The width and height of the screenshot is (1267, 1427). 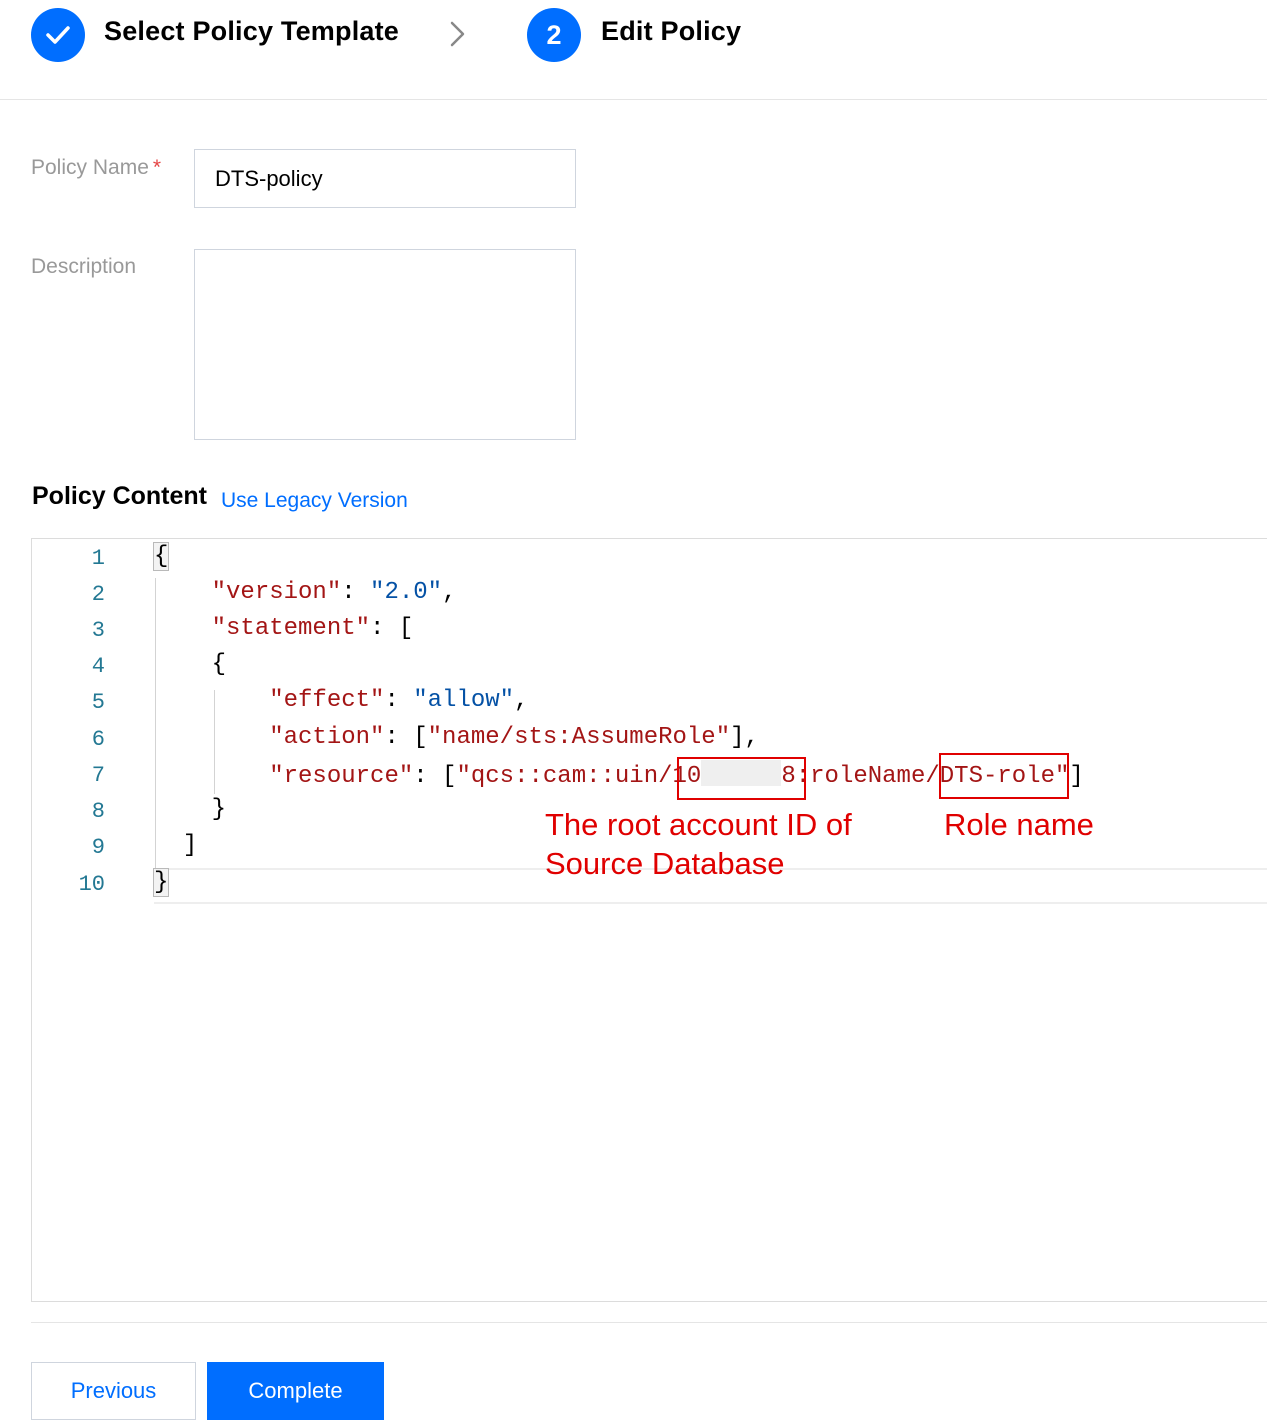 I want to click on step-1-completed-badge, so click(x=58, y=35).